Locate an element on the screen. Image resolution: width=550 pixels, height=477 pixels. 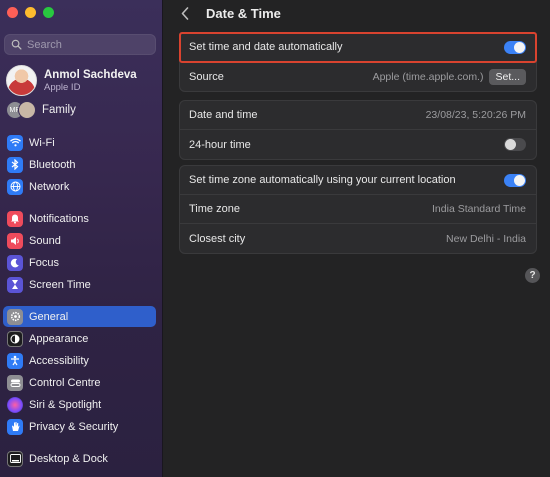
closest-city-value: New Delhi - India is located at coordinates (486, 238).